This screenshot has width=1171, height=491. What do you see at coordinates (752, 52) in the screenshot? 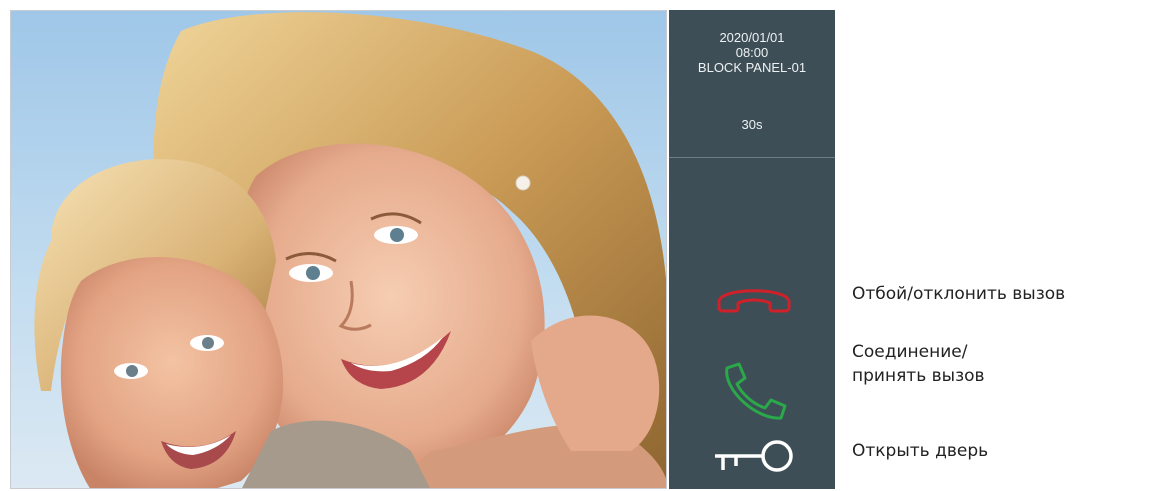
I see `time-label: 08:00` at bounding box center [752, 52].